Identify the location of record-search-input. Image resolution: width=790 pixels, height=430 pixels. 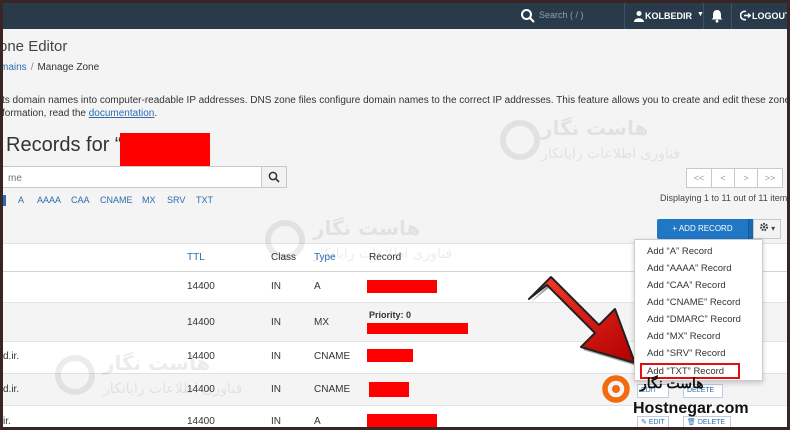
(126, 178).